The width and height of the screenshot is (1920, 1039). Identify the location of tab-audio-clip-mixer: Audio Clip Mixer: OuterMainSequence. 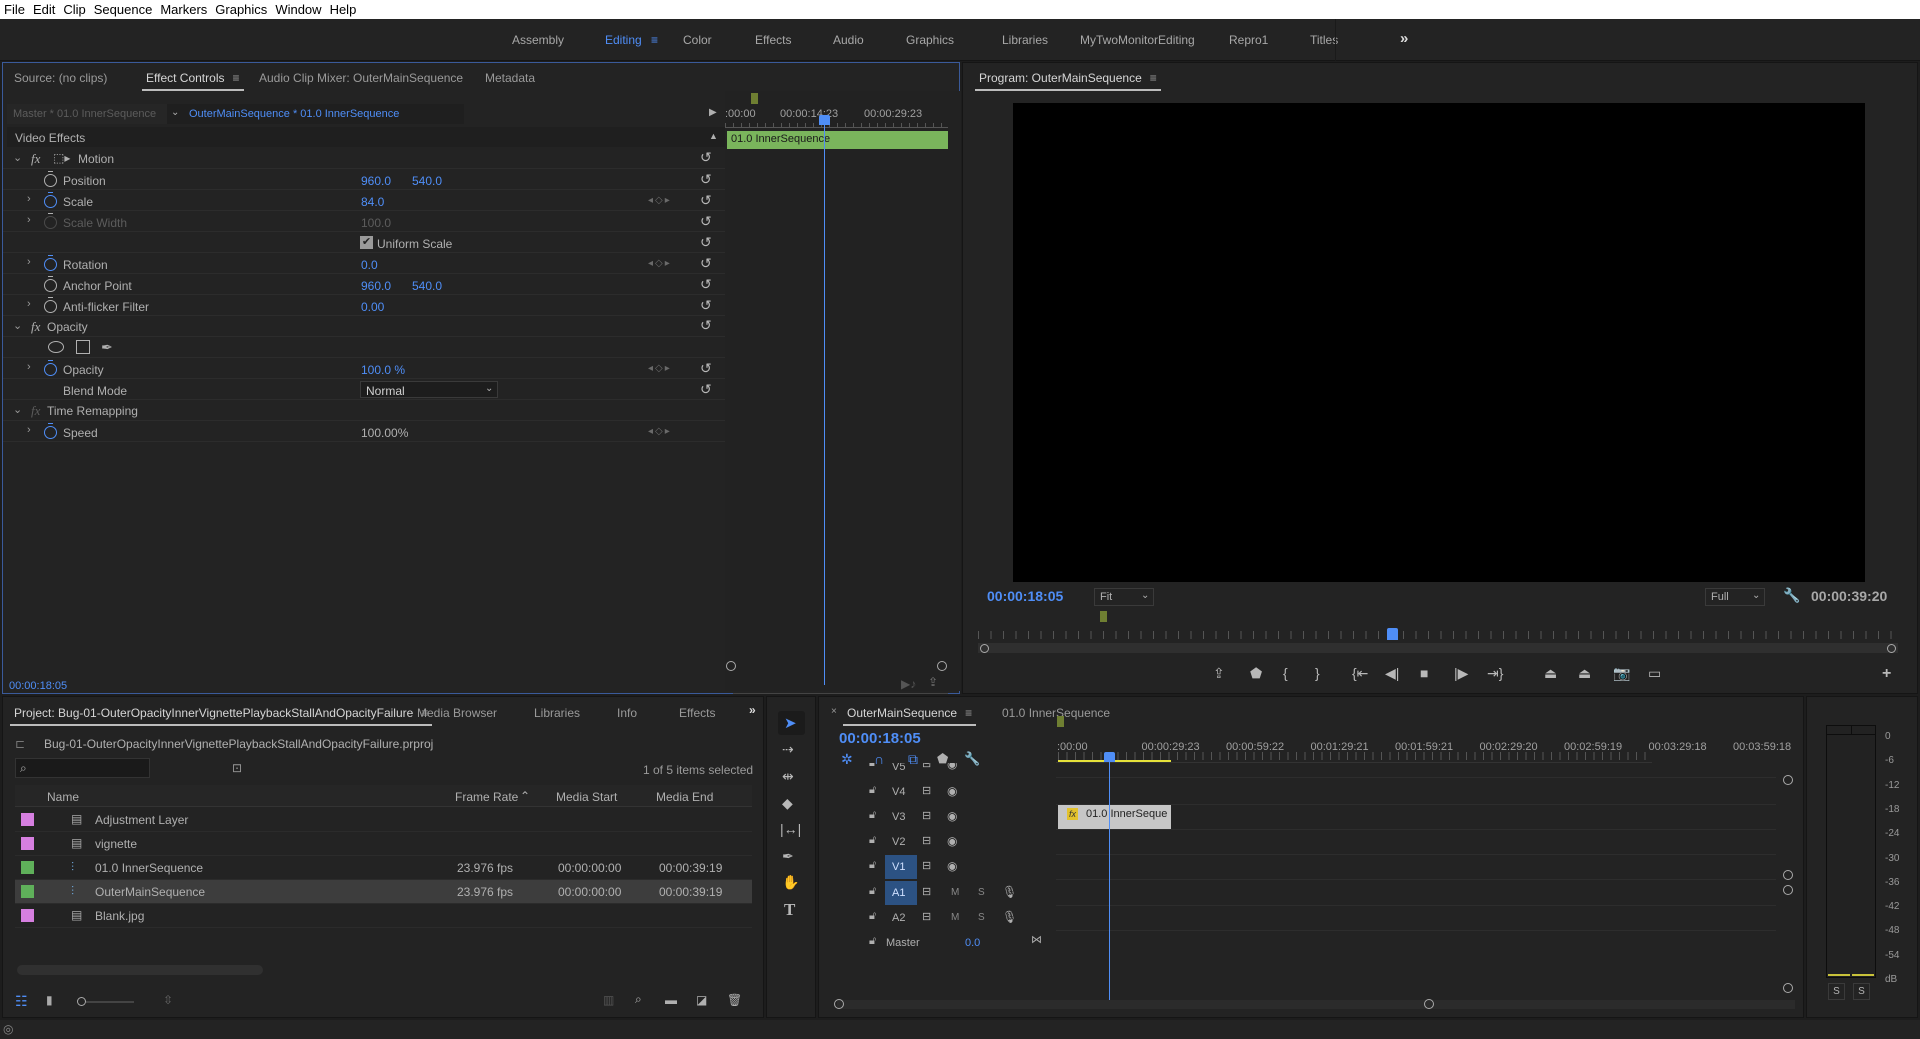
(361, 78).